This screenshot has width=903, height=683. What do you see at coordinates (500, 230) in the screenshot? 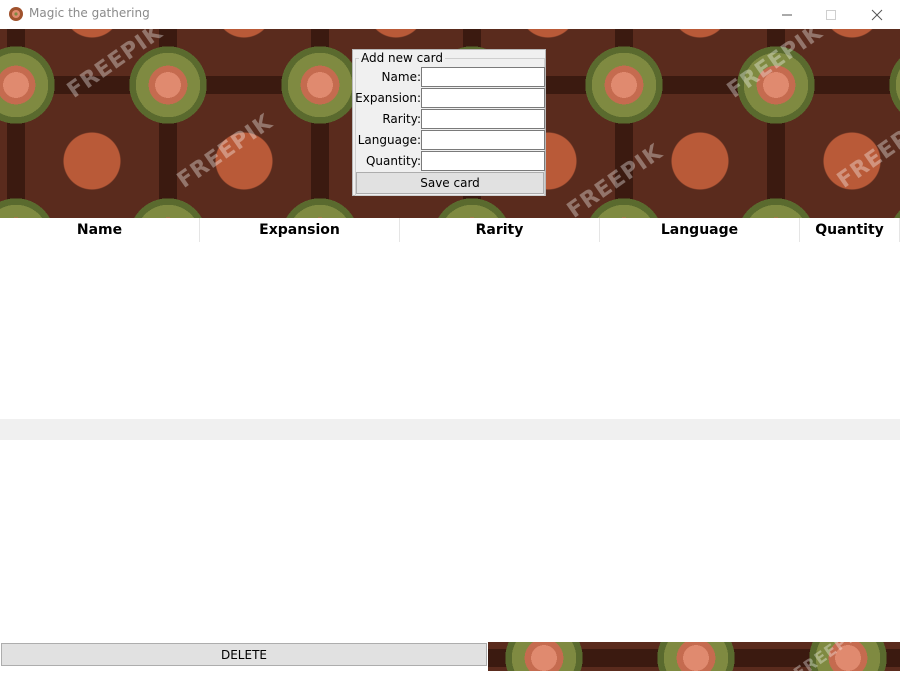
I see `column-header-rarity: Rarity` at bounding box center [500, 230].